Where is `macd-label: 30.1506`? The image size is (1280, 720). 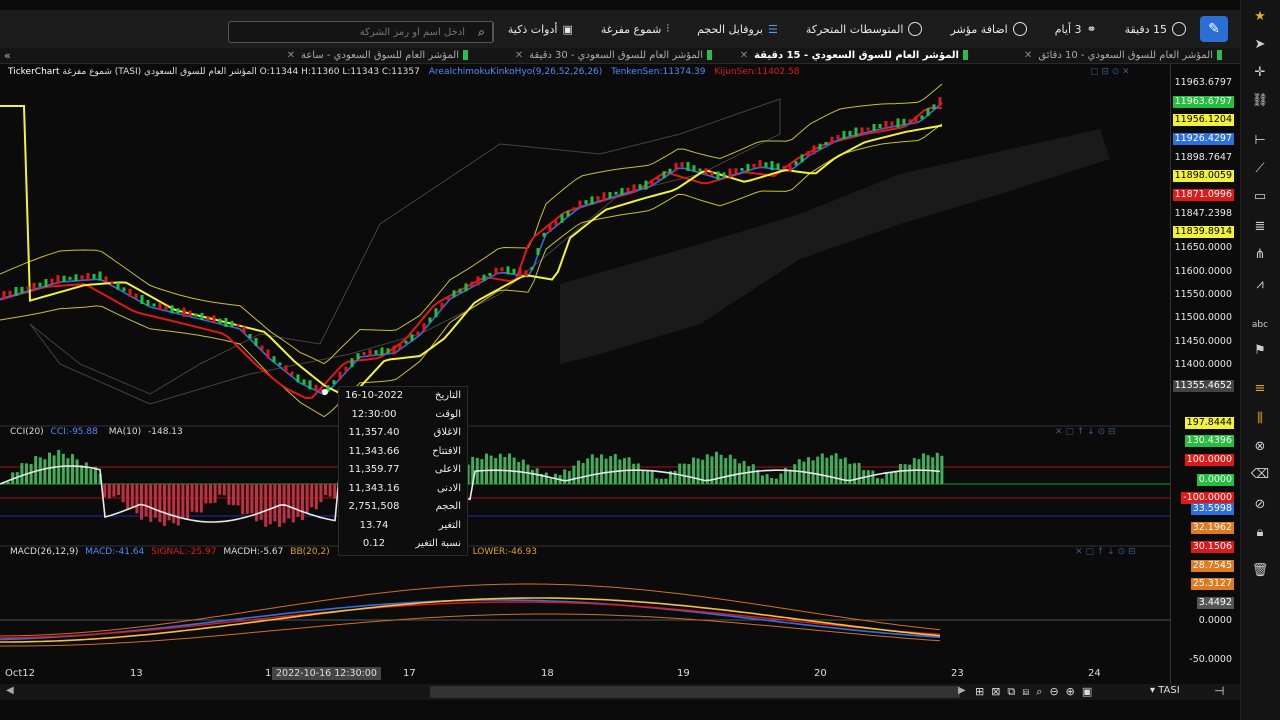
macd-label: 30.1506 is located at coordinates (1212, 547).